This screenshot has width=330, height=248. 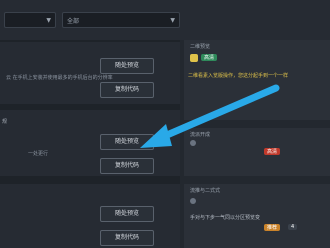 What do you see at coordinates (218, 113) in the screenshot?
I see `arrow-shaft` at bounding box center [218, 113].